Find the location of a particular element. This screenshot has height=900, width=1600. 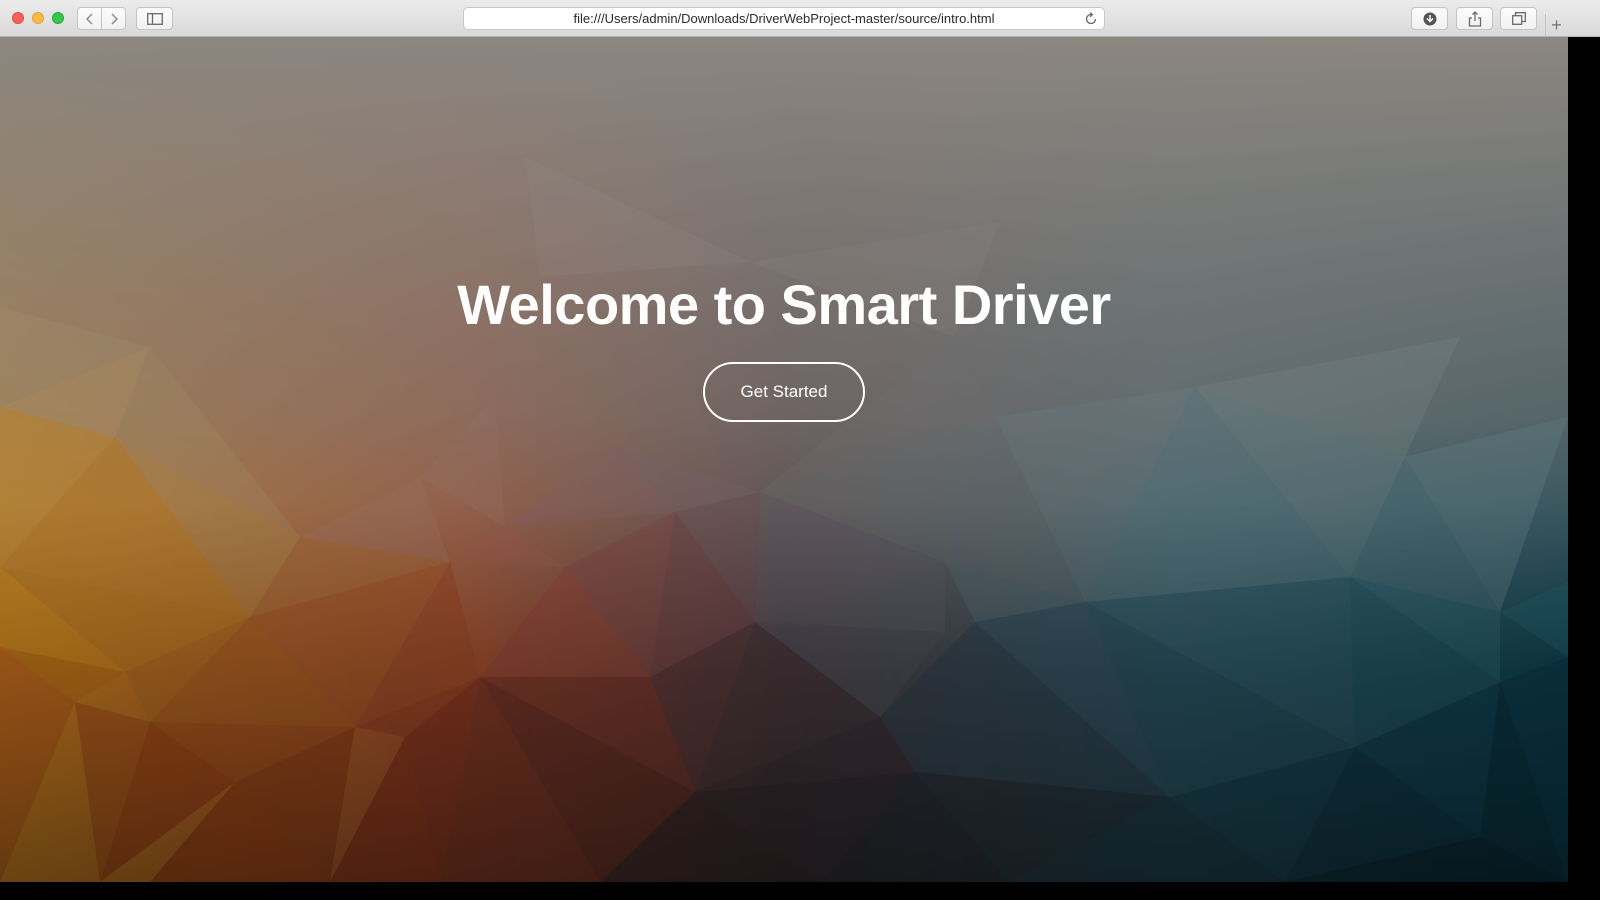

downloads-button is located at coordinates (1429, 18).